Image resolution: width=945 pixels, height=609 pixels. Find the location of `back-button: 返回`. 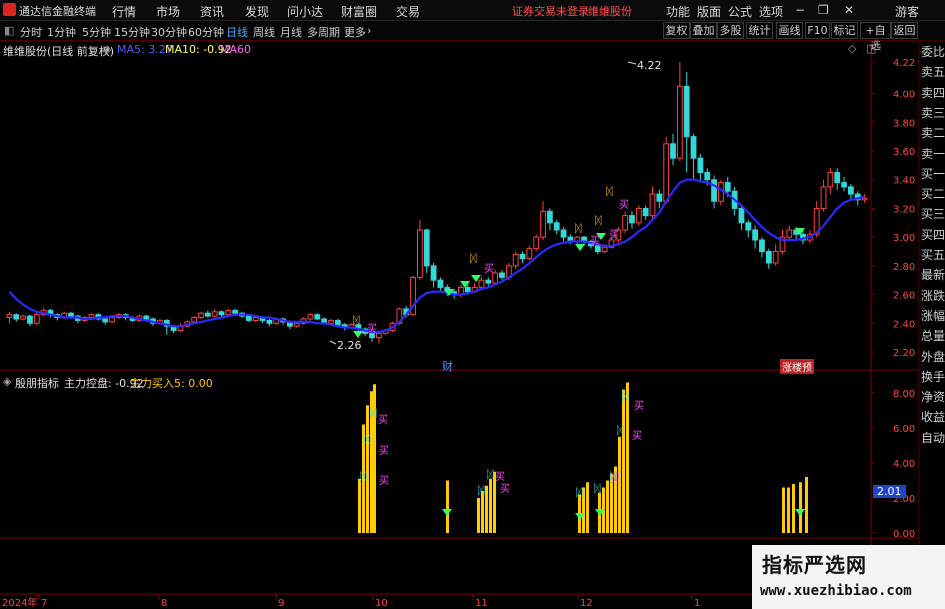

back-button: 返回 is located at coordinates (904, 30).